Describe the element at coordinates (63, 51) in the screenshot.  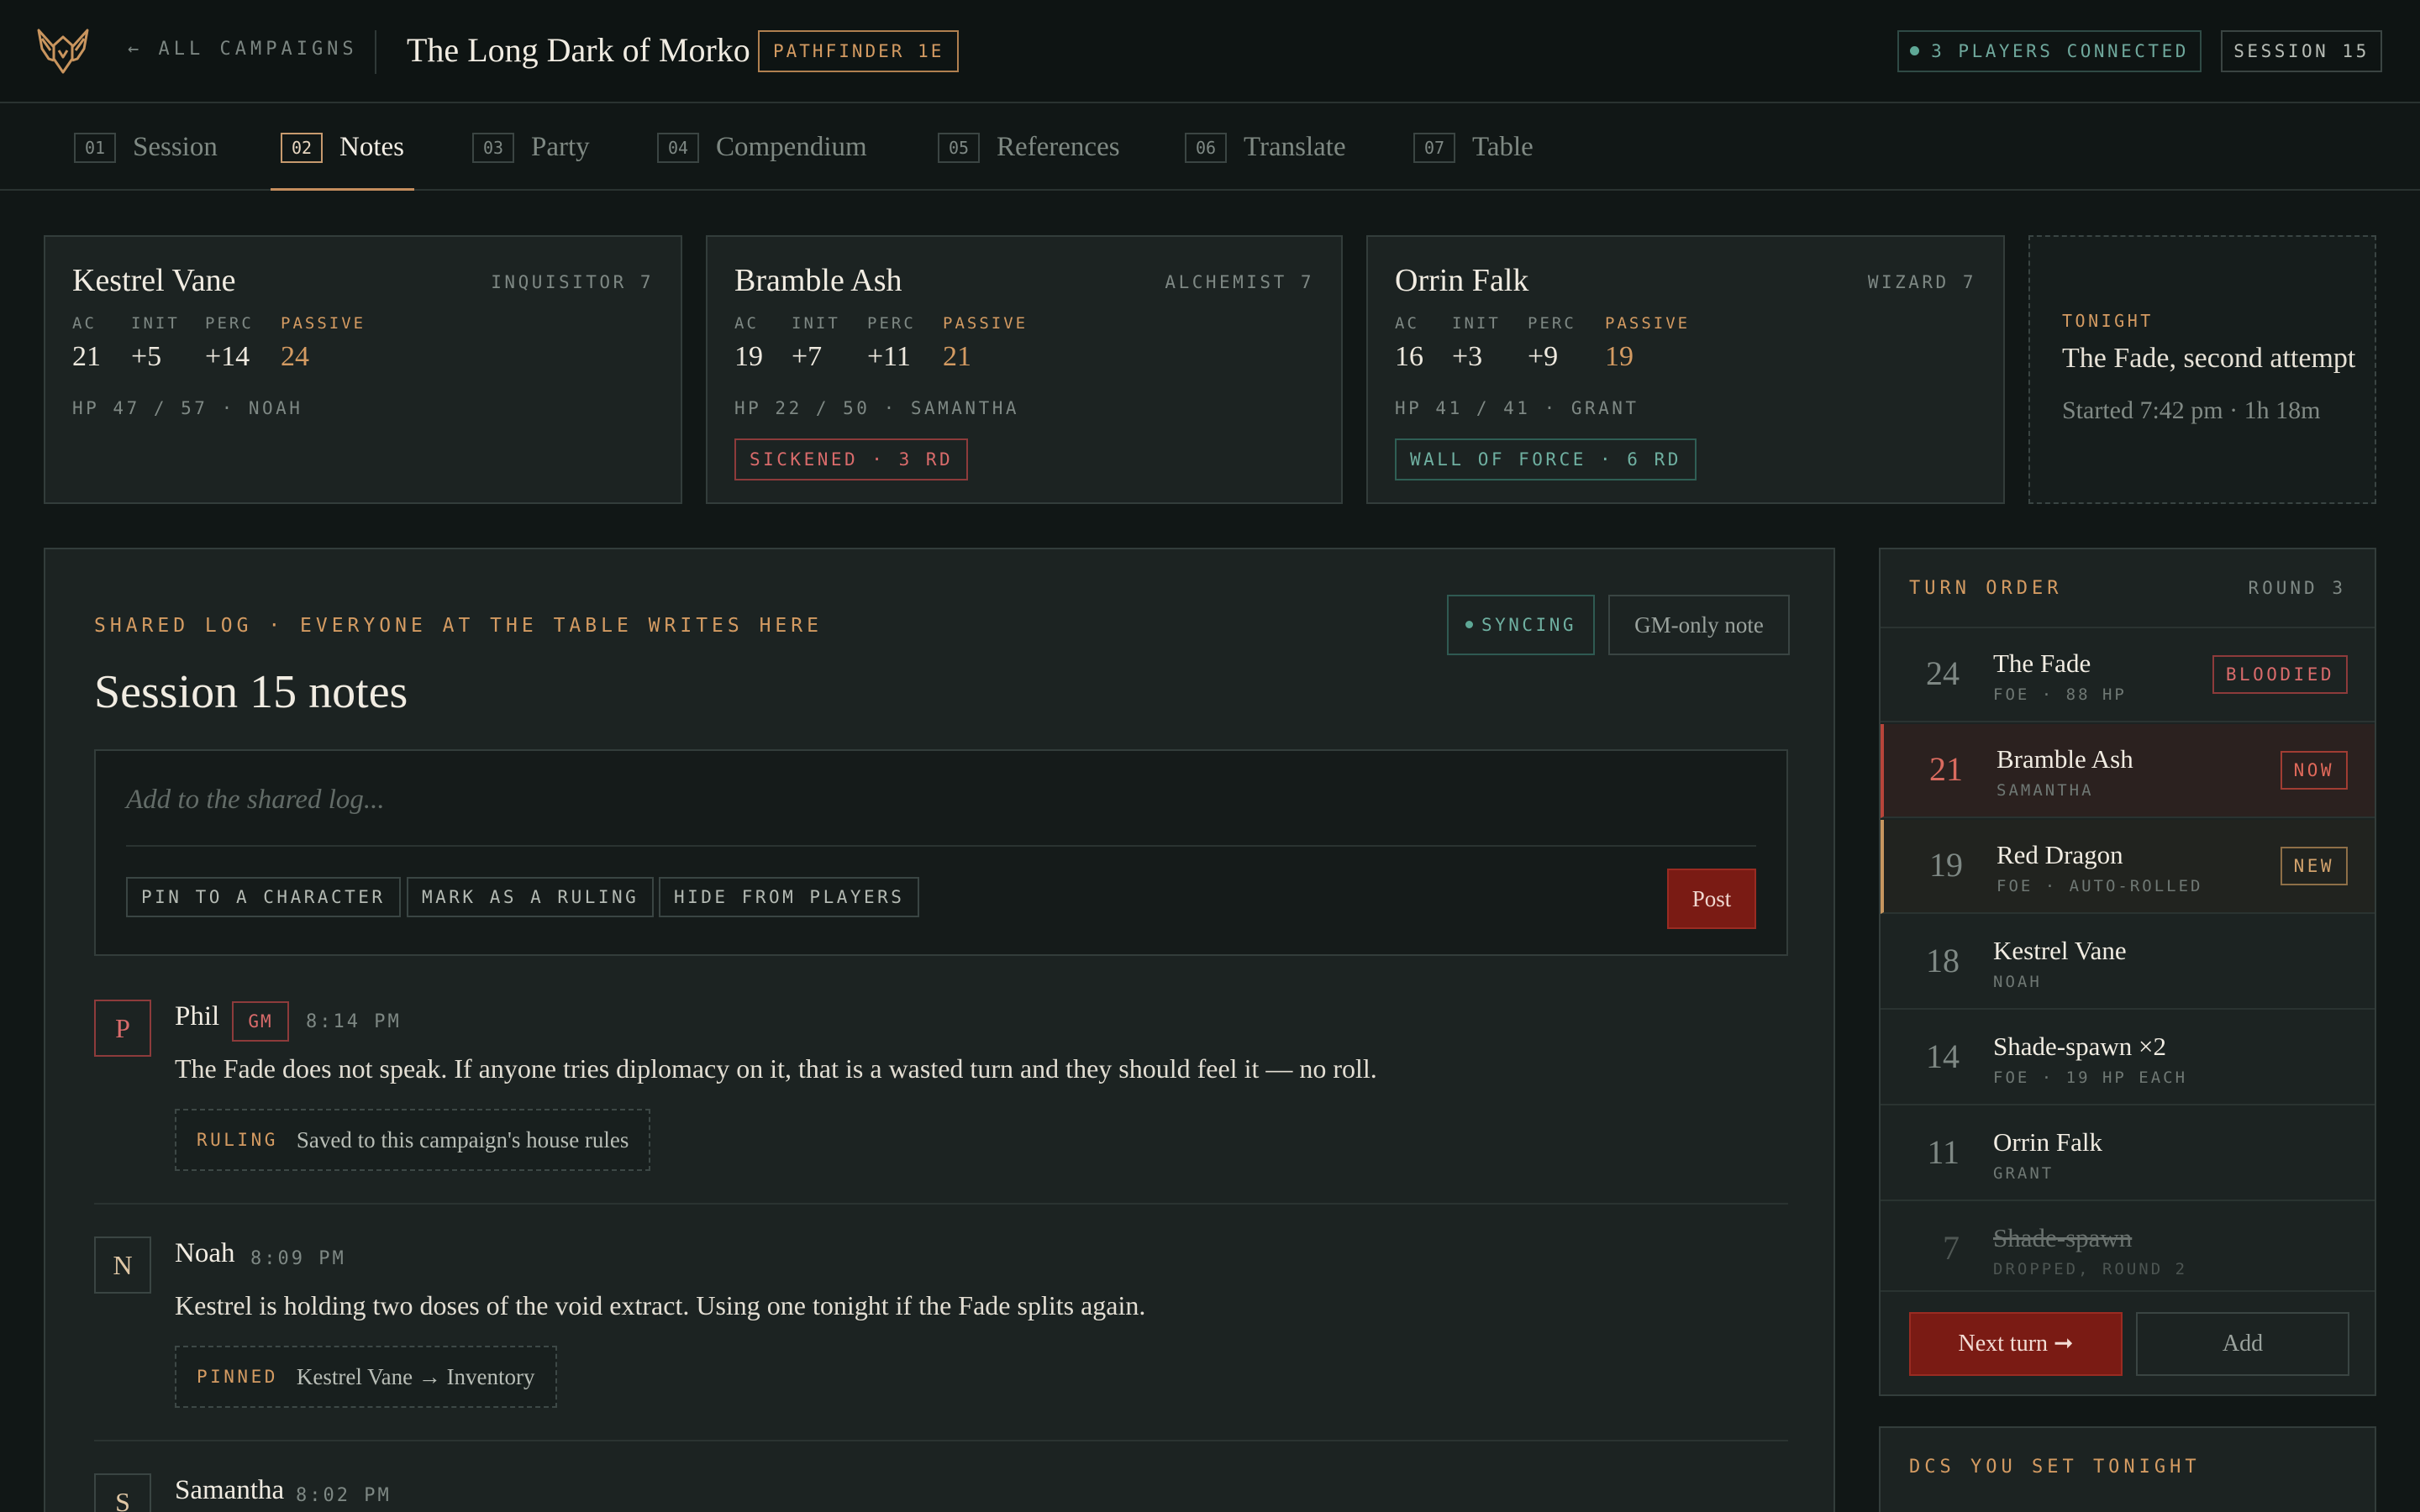
I see `winged-helm-icon` at that location.